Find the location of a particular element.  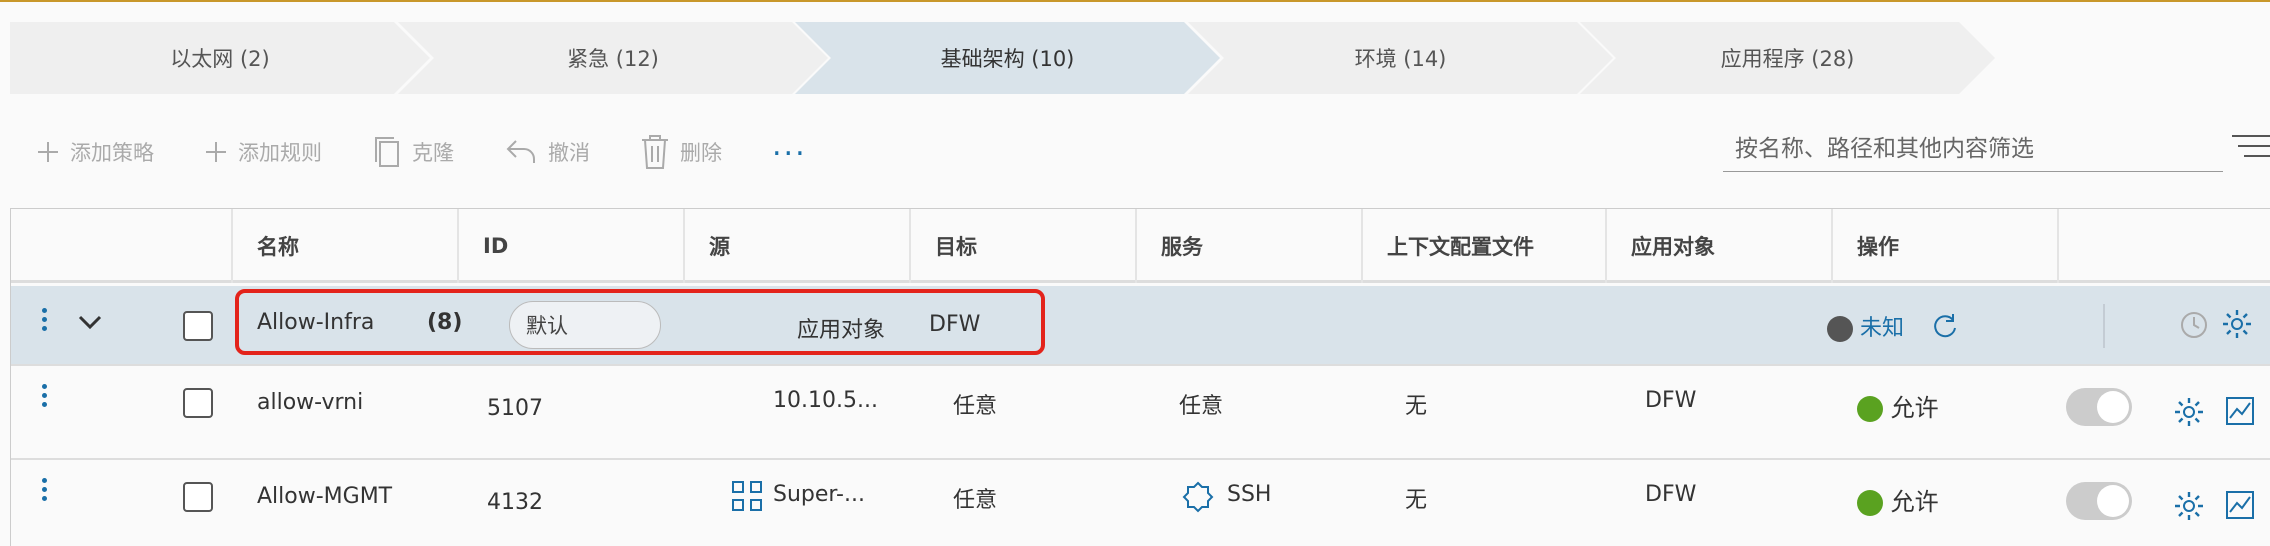

tab-label: 应用程序 (28) is located at coordinates (1787, 59).